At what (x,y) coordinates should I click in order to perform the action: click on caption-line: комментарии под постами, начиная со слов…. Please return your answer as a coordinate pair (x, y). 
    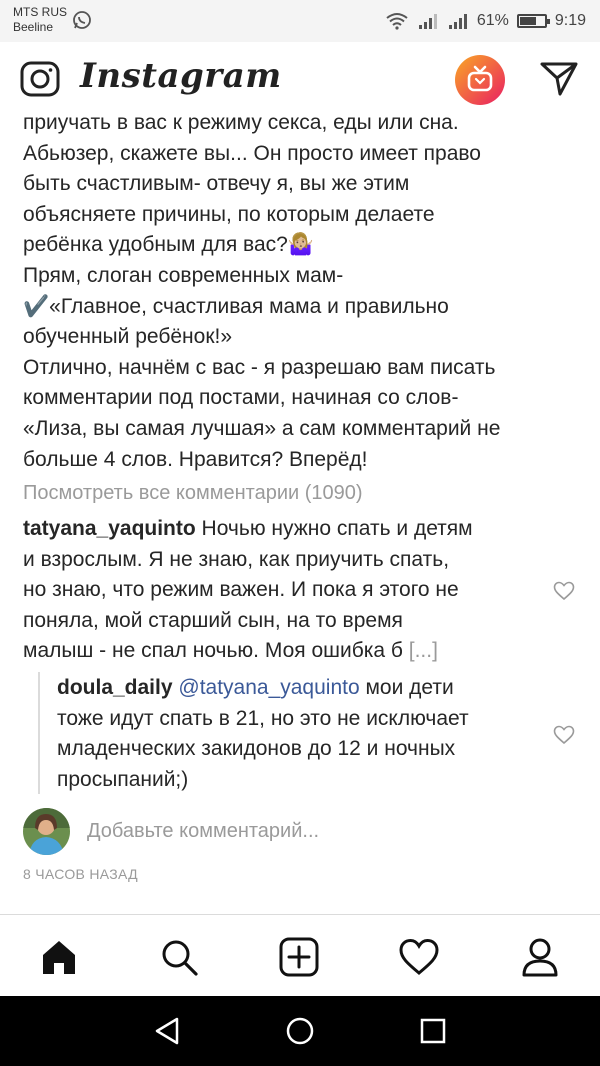
    Looking at the image, I should click on (241, 398).